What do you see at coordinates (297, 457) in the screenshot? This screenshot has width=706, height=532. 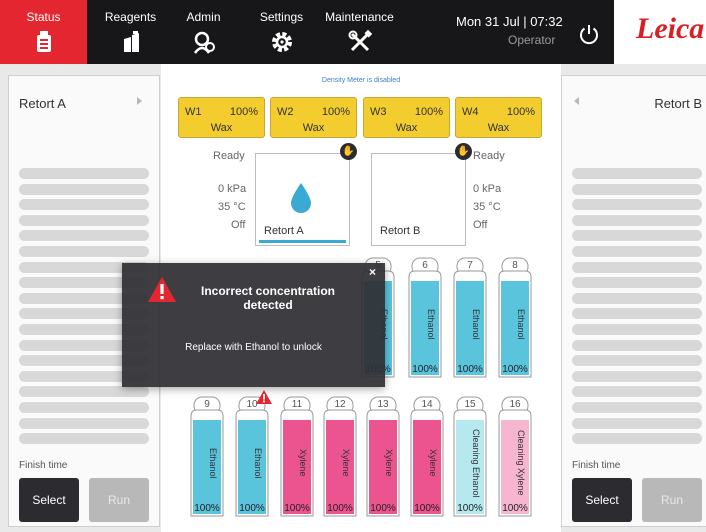 I see `bottle-11: 11 Xylene 100%` at bounding box center [297, 457].